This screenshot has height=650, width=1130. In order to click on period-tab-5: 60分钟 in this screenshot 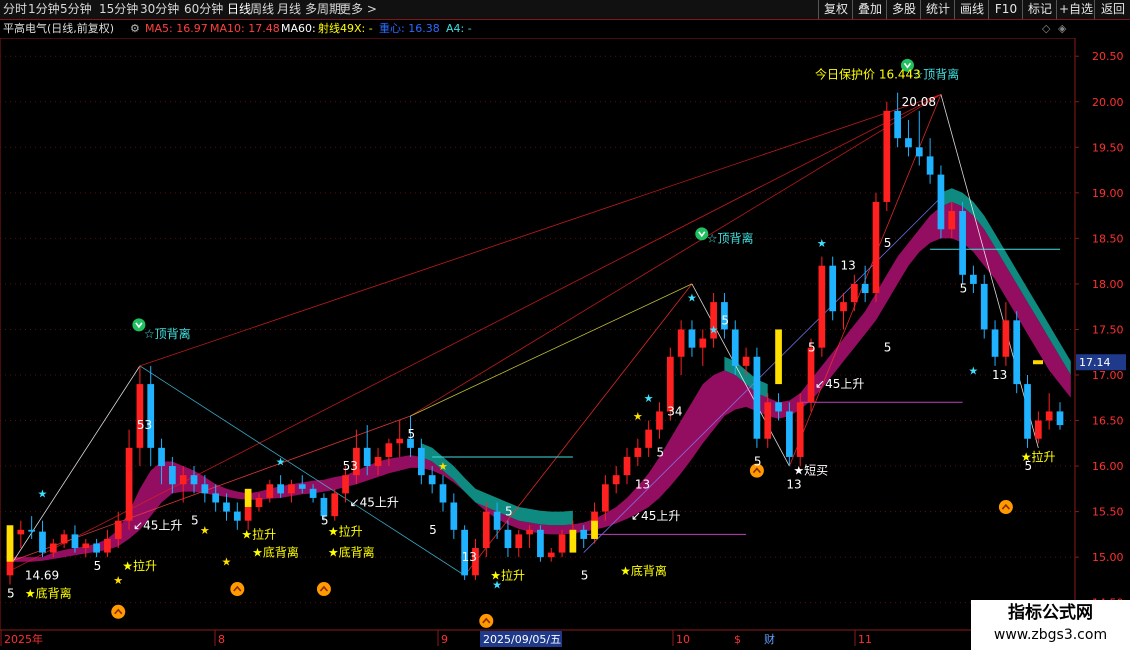, I will do `click(203, 9)`.